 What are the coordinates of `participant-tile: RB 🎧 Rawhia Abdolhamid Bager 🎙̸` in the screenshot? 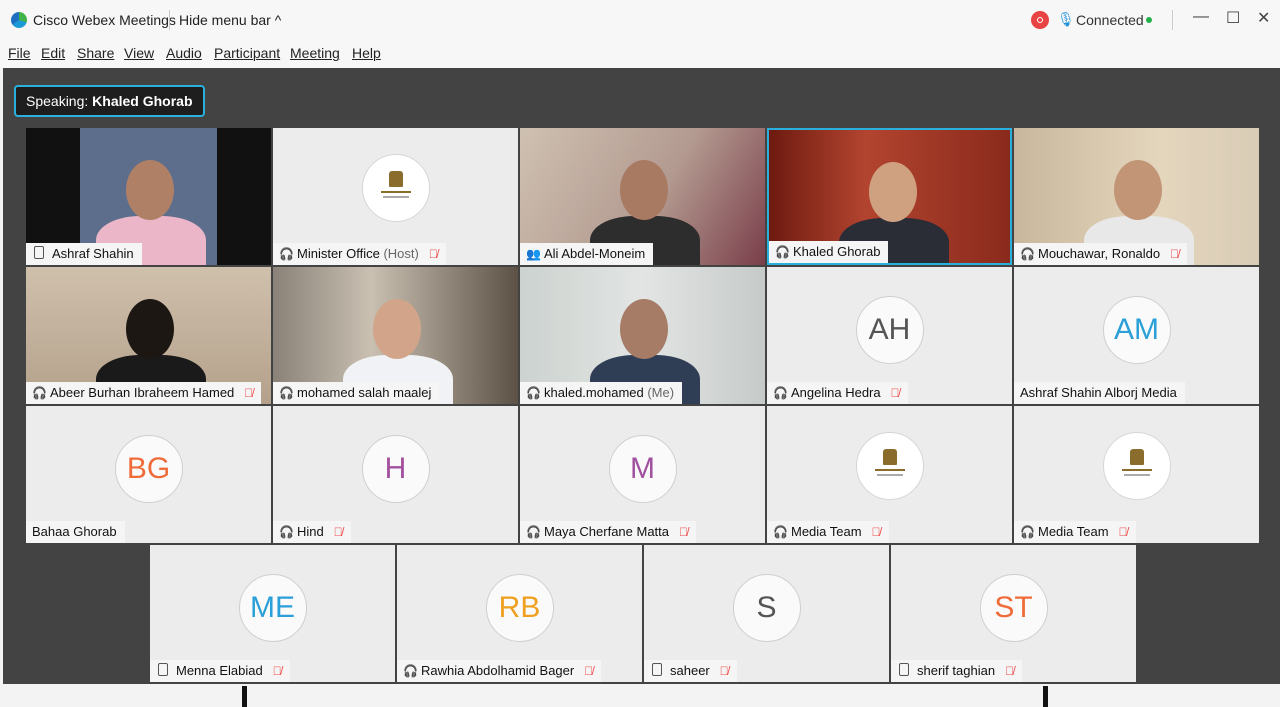 It's located at (519, 613).